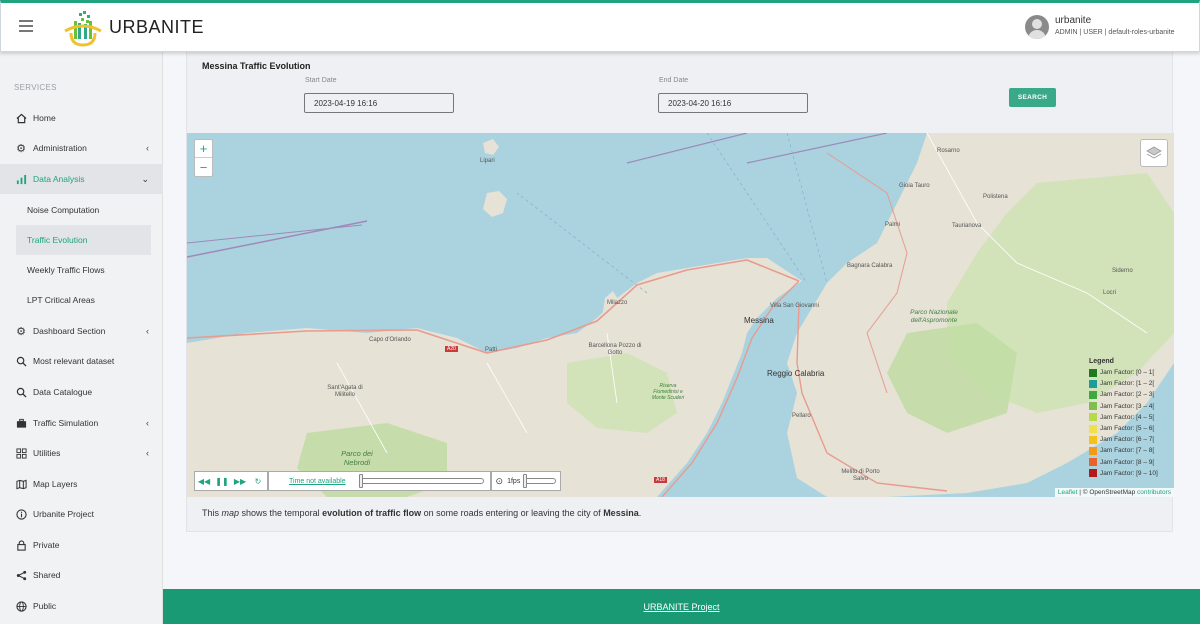 Image resolution: width=1200 pixels, height=624 pixels. Describe the element at coordinates (893, 225) in the screenshot. I see `place-label: Palmi` at that location.